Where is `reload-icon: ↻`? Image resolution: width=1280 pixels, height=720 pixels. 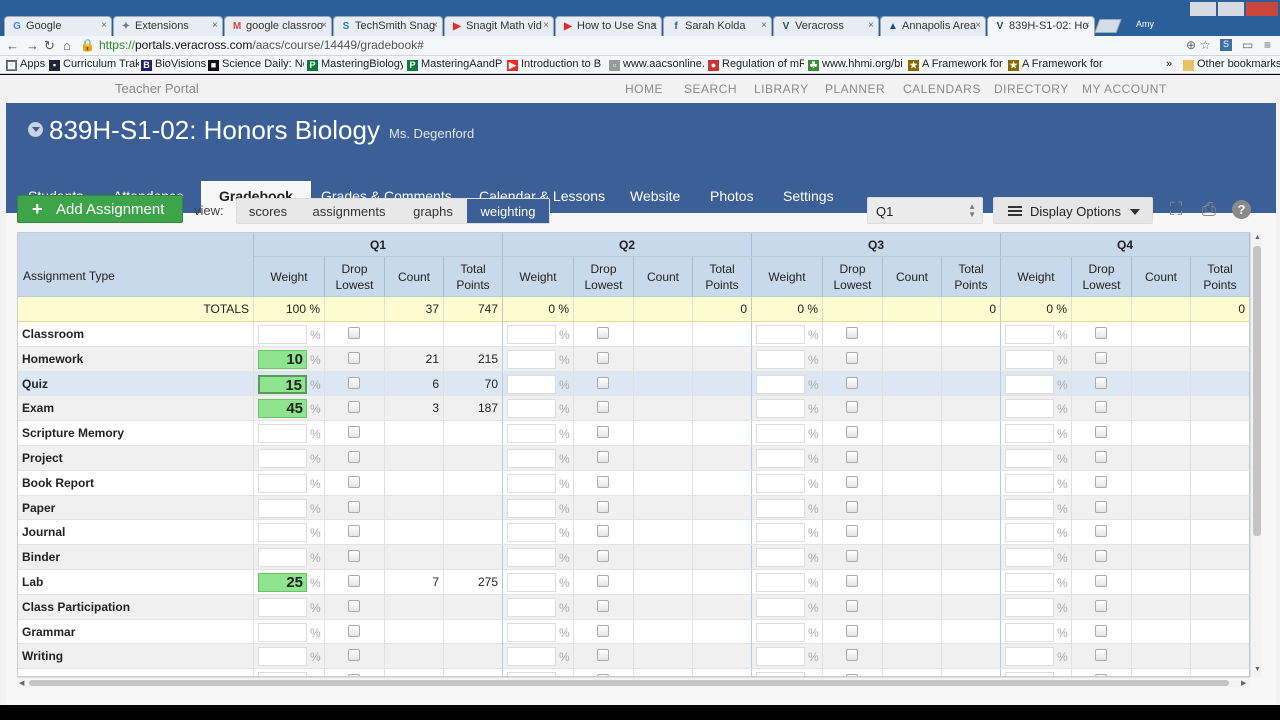
reload-icon: ↻ is located at coordinates (49, 46).